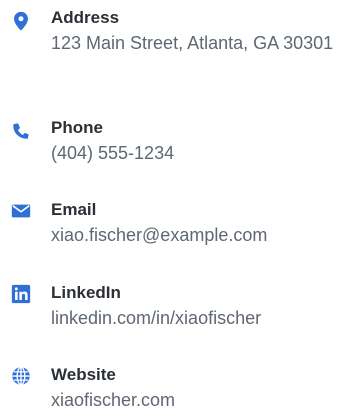  I want to click on contact-value-phone: (404) 555-1234, so click(201, 153).